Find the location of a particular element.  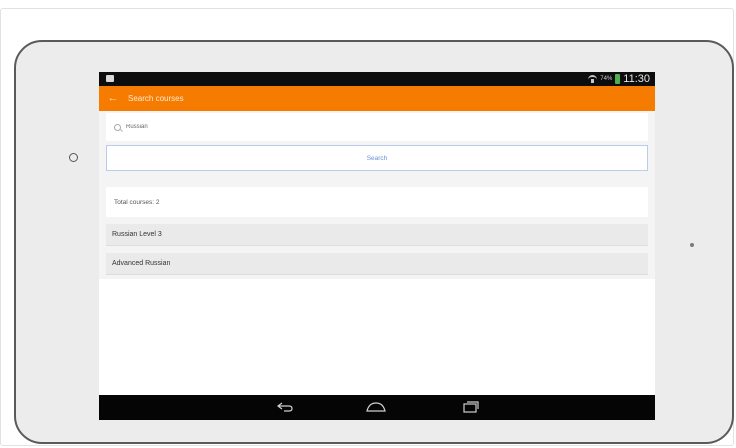

search-icon is located at coordinates (117, 127).